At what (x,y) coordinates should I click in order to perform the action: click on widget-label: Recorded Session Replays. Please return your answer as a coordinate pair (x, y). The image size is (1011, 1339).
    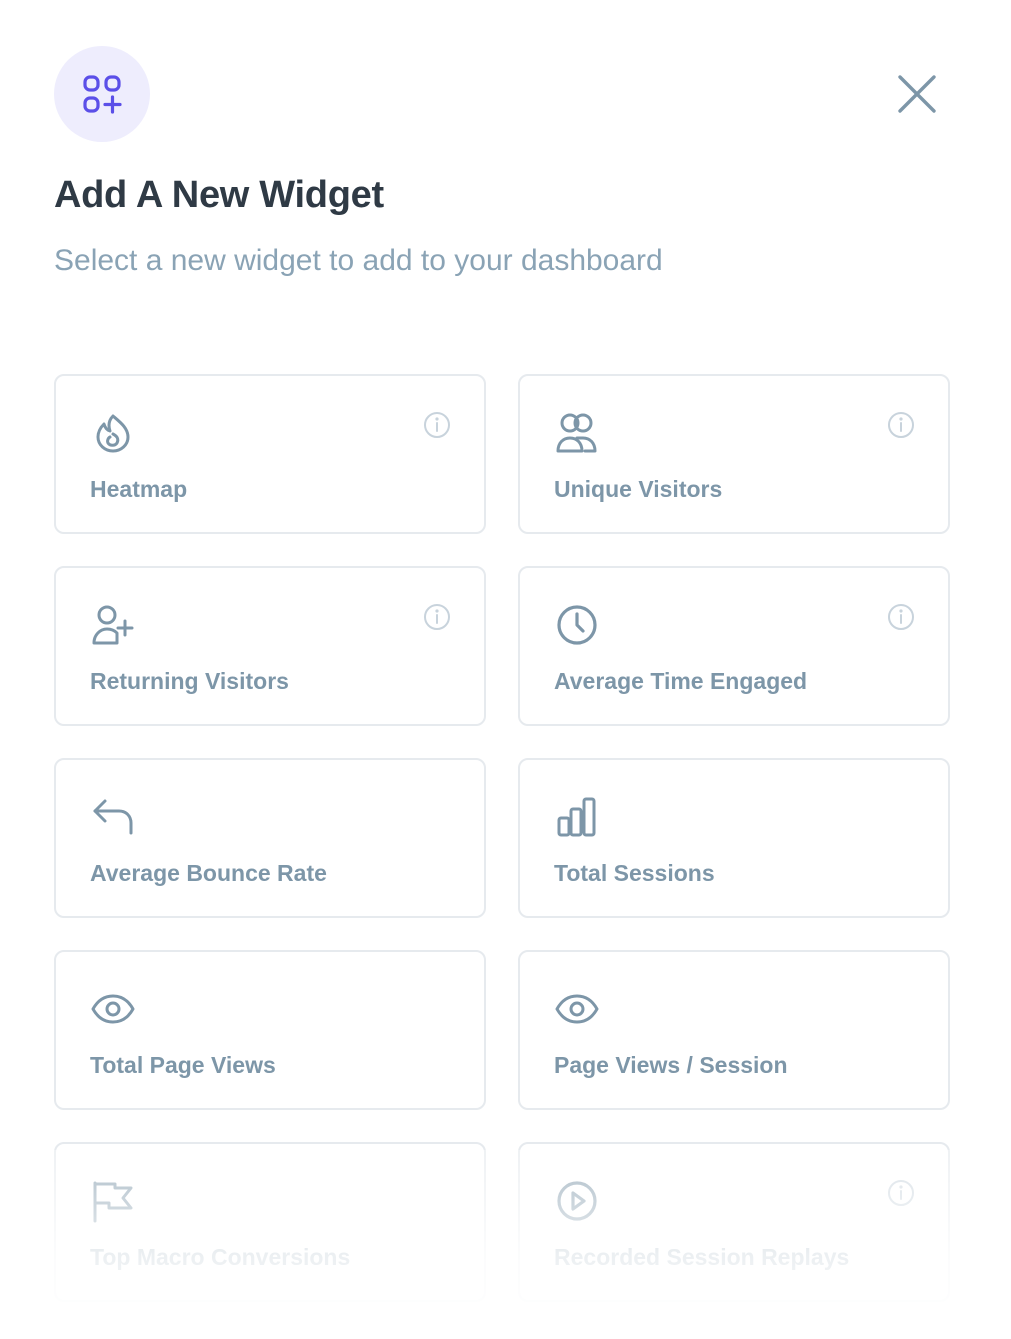
    Looking at the image, I should click on (702, 1257).